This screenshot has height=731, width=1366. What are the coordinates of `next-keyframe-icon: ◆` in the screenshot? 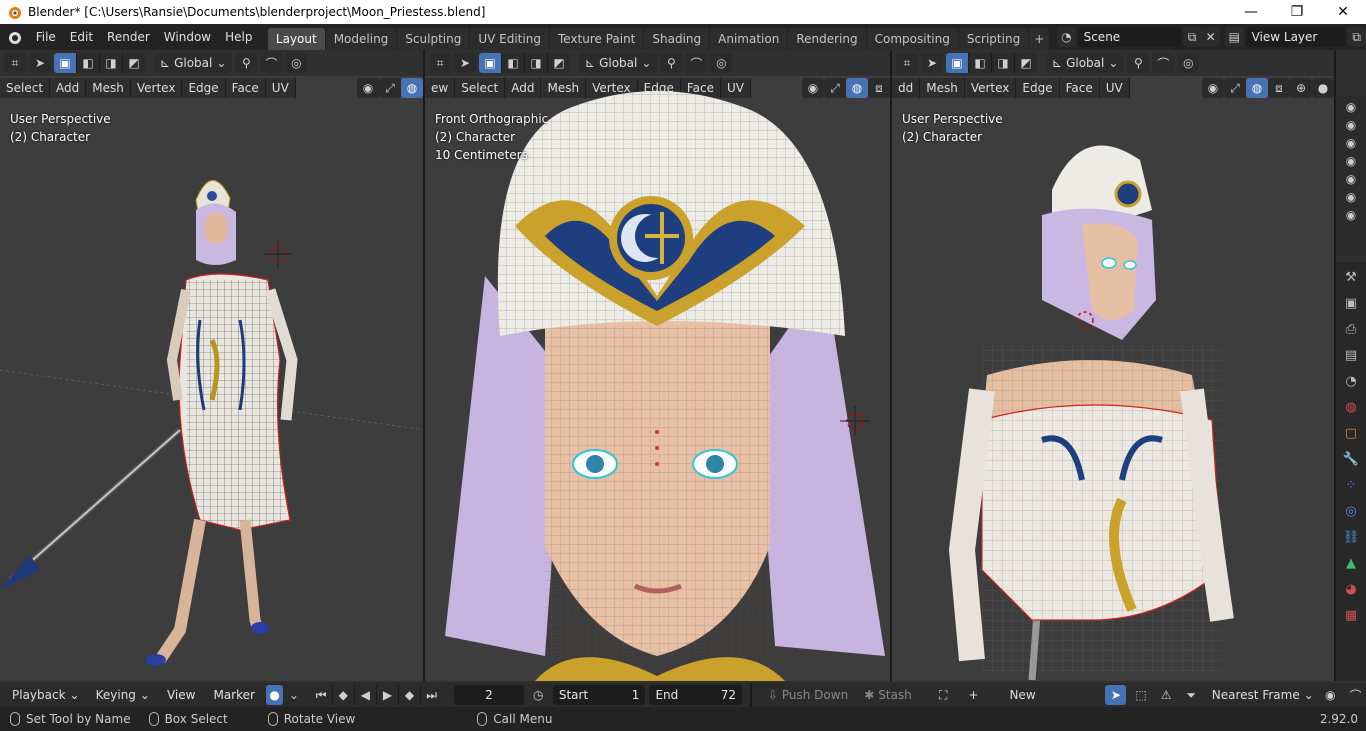 It's located at (409, 695).